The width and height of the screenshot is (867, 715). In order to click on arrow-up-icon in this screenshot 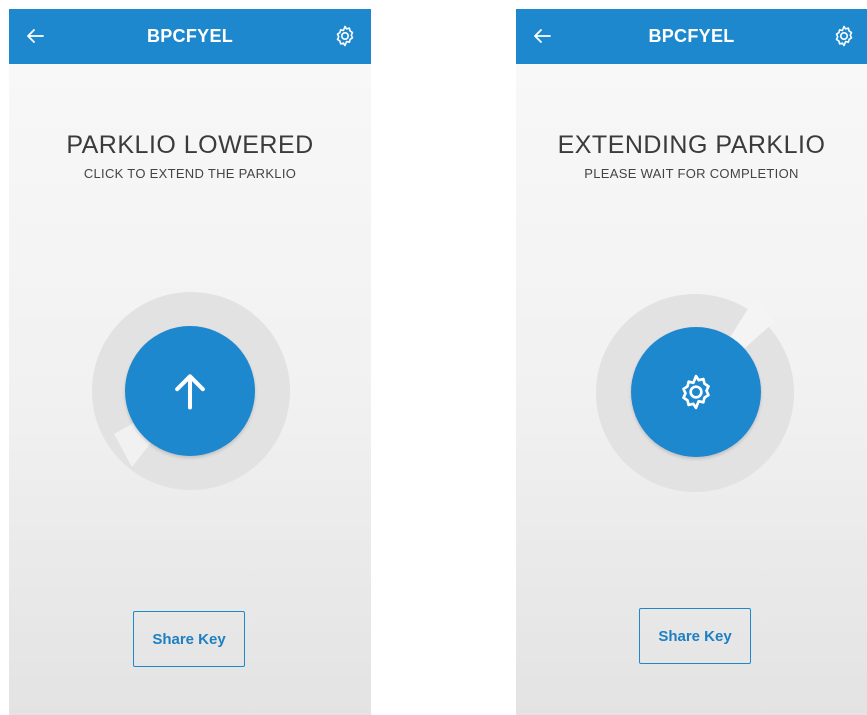, I will do `click(190, 392)`.